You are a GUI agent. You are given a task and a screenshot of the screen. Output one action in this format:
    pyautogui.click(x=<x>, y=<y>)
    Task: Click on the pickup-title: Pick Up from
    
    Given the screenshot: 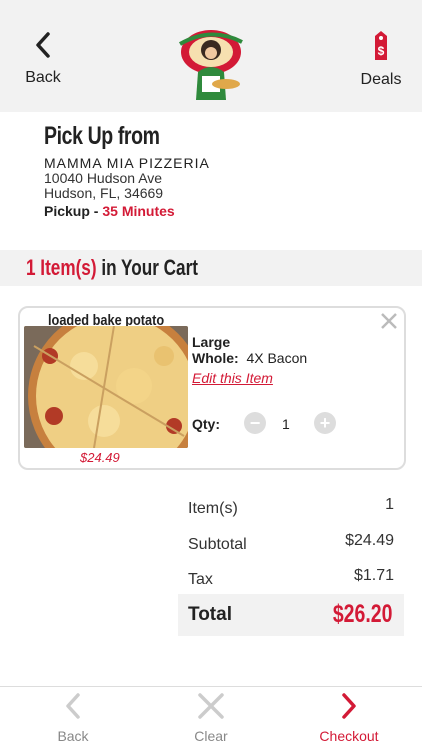 What is the action you would take?
    pyautogui.click(x=102, y=136)
    